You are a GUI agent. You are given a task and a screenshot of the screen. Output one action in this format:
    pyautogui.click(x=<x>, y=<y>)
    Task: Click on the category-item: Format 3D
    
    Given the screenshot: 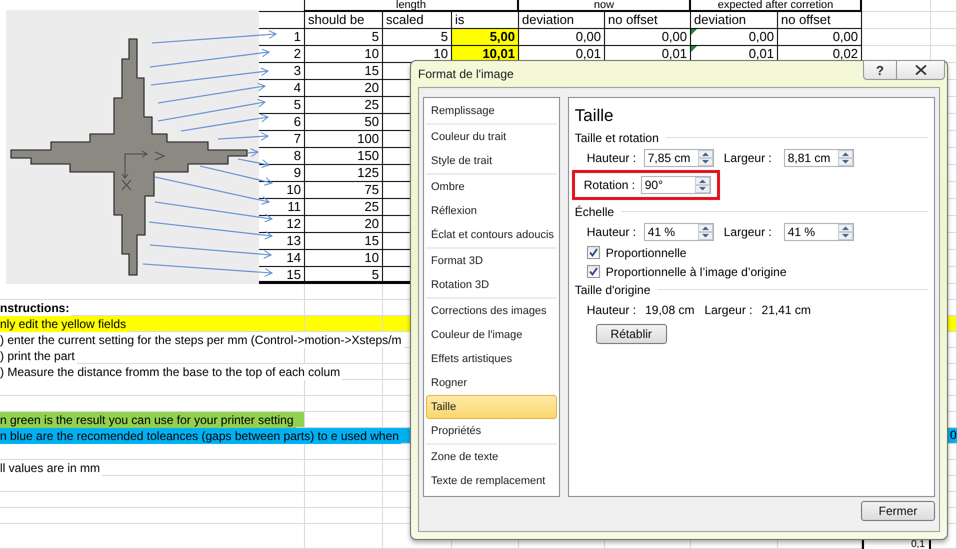 What is the action you would take?
    pyautogui.click(x=491, y=261)
    